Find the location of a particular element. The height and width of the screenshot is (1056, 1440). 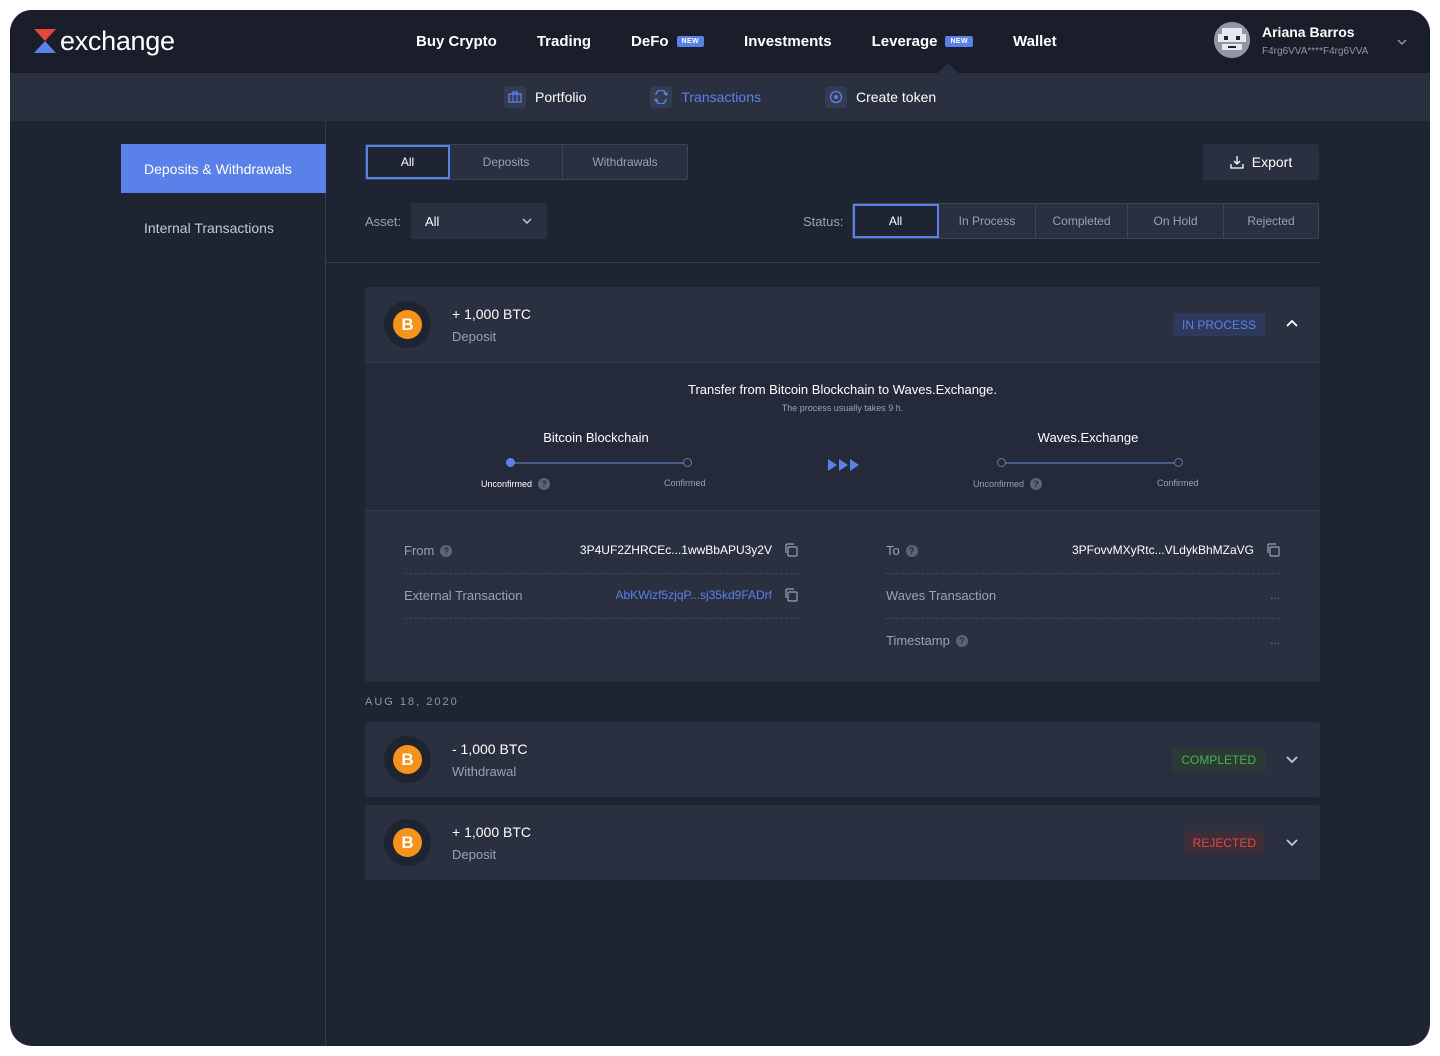

user-menu: Ariana Barros F4rg6VVA****F4rg6VVA is located at coordinates (1291, 40).